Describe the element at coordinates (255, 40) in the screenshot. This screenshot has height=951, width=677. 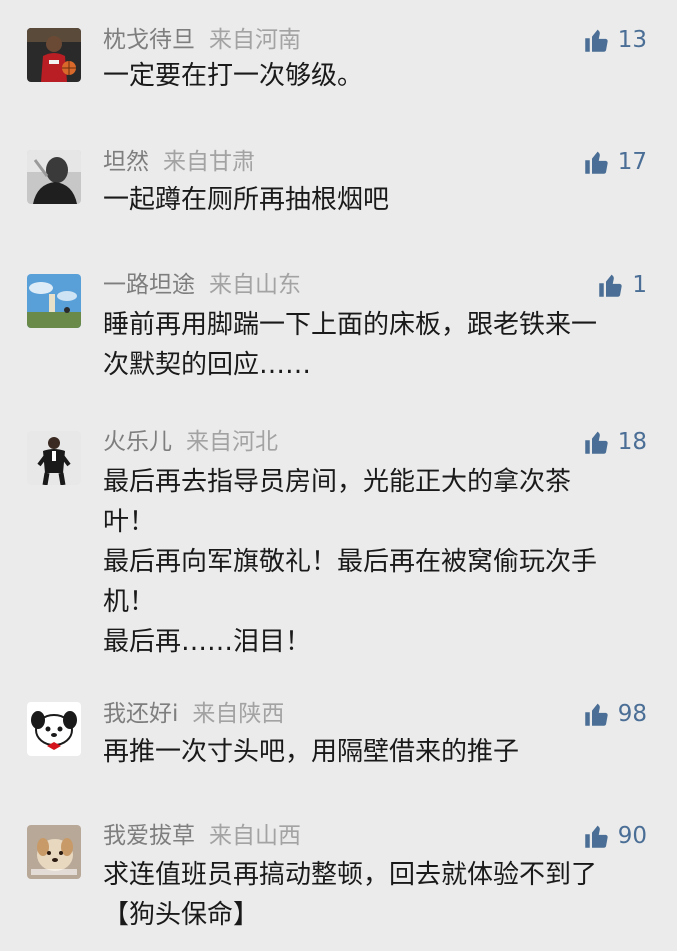
I see `location: 来自河南` at that location.